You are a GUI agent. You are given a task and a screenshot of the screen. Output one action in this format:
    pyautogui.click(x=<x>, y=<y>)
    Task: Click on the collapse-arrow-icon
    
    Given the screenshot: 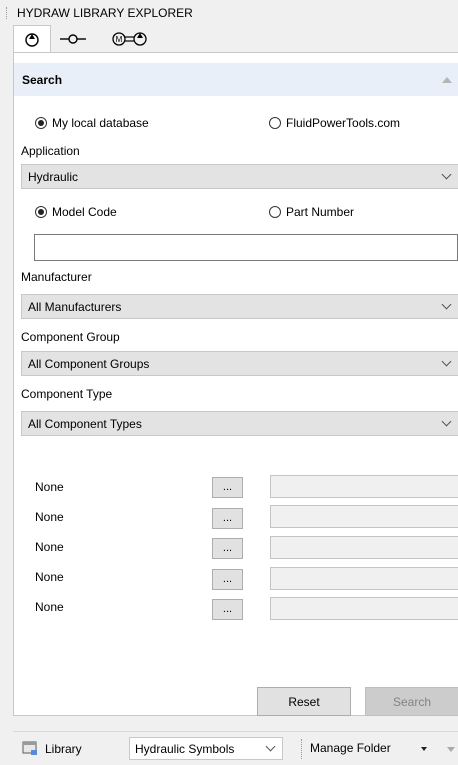 What is the action you would take?
    pyautogui.click(x=447, y=80)
    